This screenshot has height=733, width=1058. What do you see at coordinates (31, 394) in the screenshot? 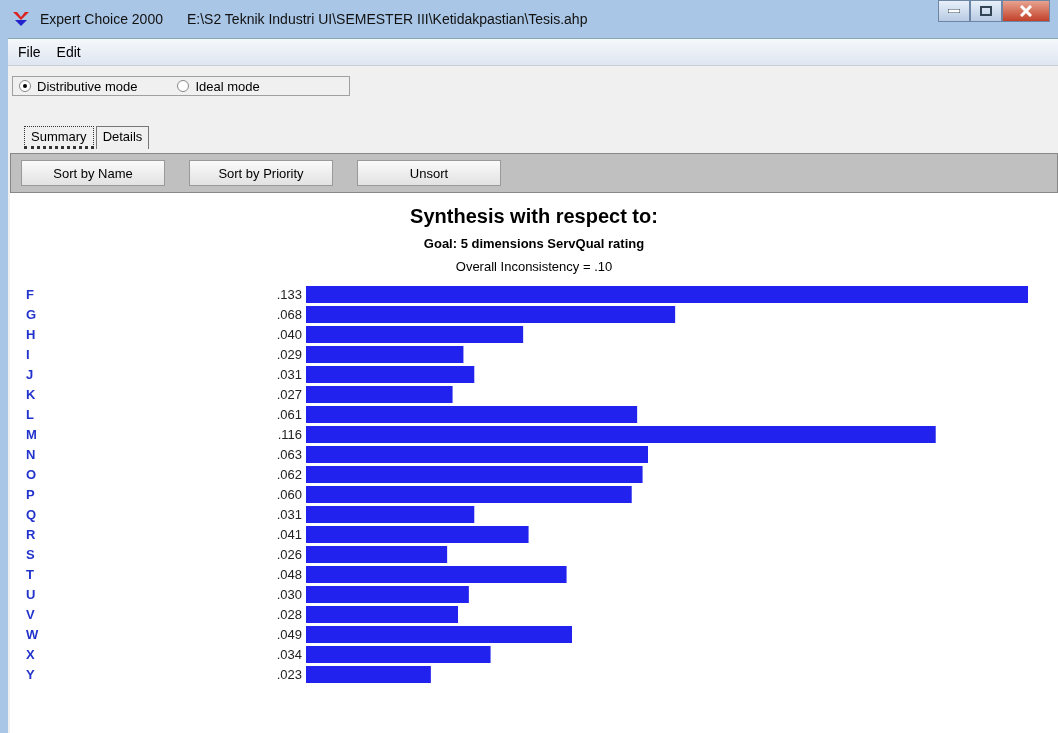
I see `category-label: K` at bounding box center [31, 394].